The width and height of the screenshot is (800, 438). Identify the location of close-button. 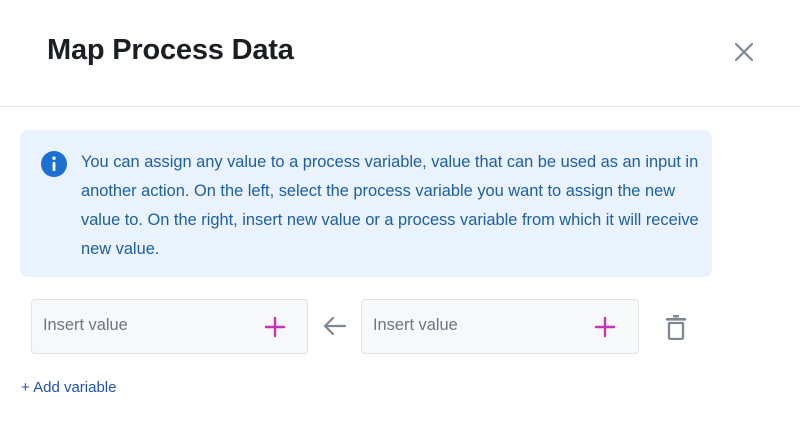
(744, 52).